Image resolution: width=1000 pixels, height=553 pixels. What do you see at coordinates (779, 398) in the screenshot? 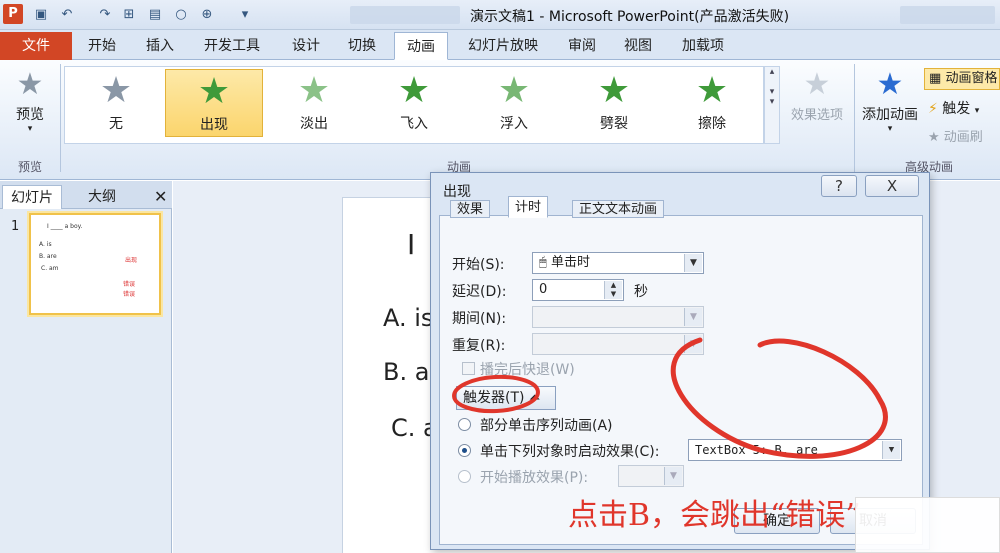
I see `annotation-circle-object` at bounding box center [779, 398].